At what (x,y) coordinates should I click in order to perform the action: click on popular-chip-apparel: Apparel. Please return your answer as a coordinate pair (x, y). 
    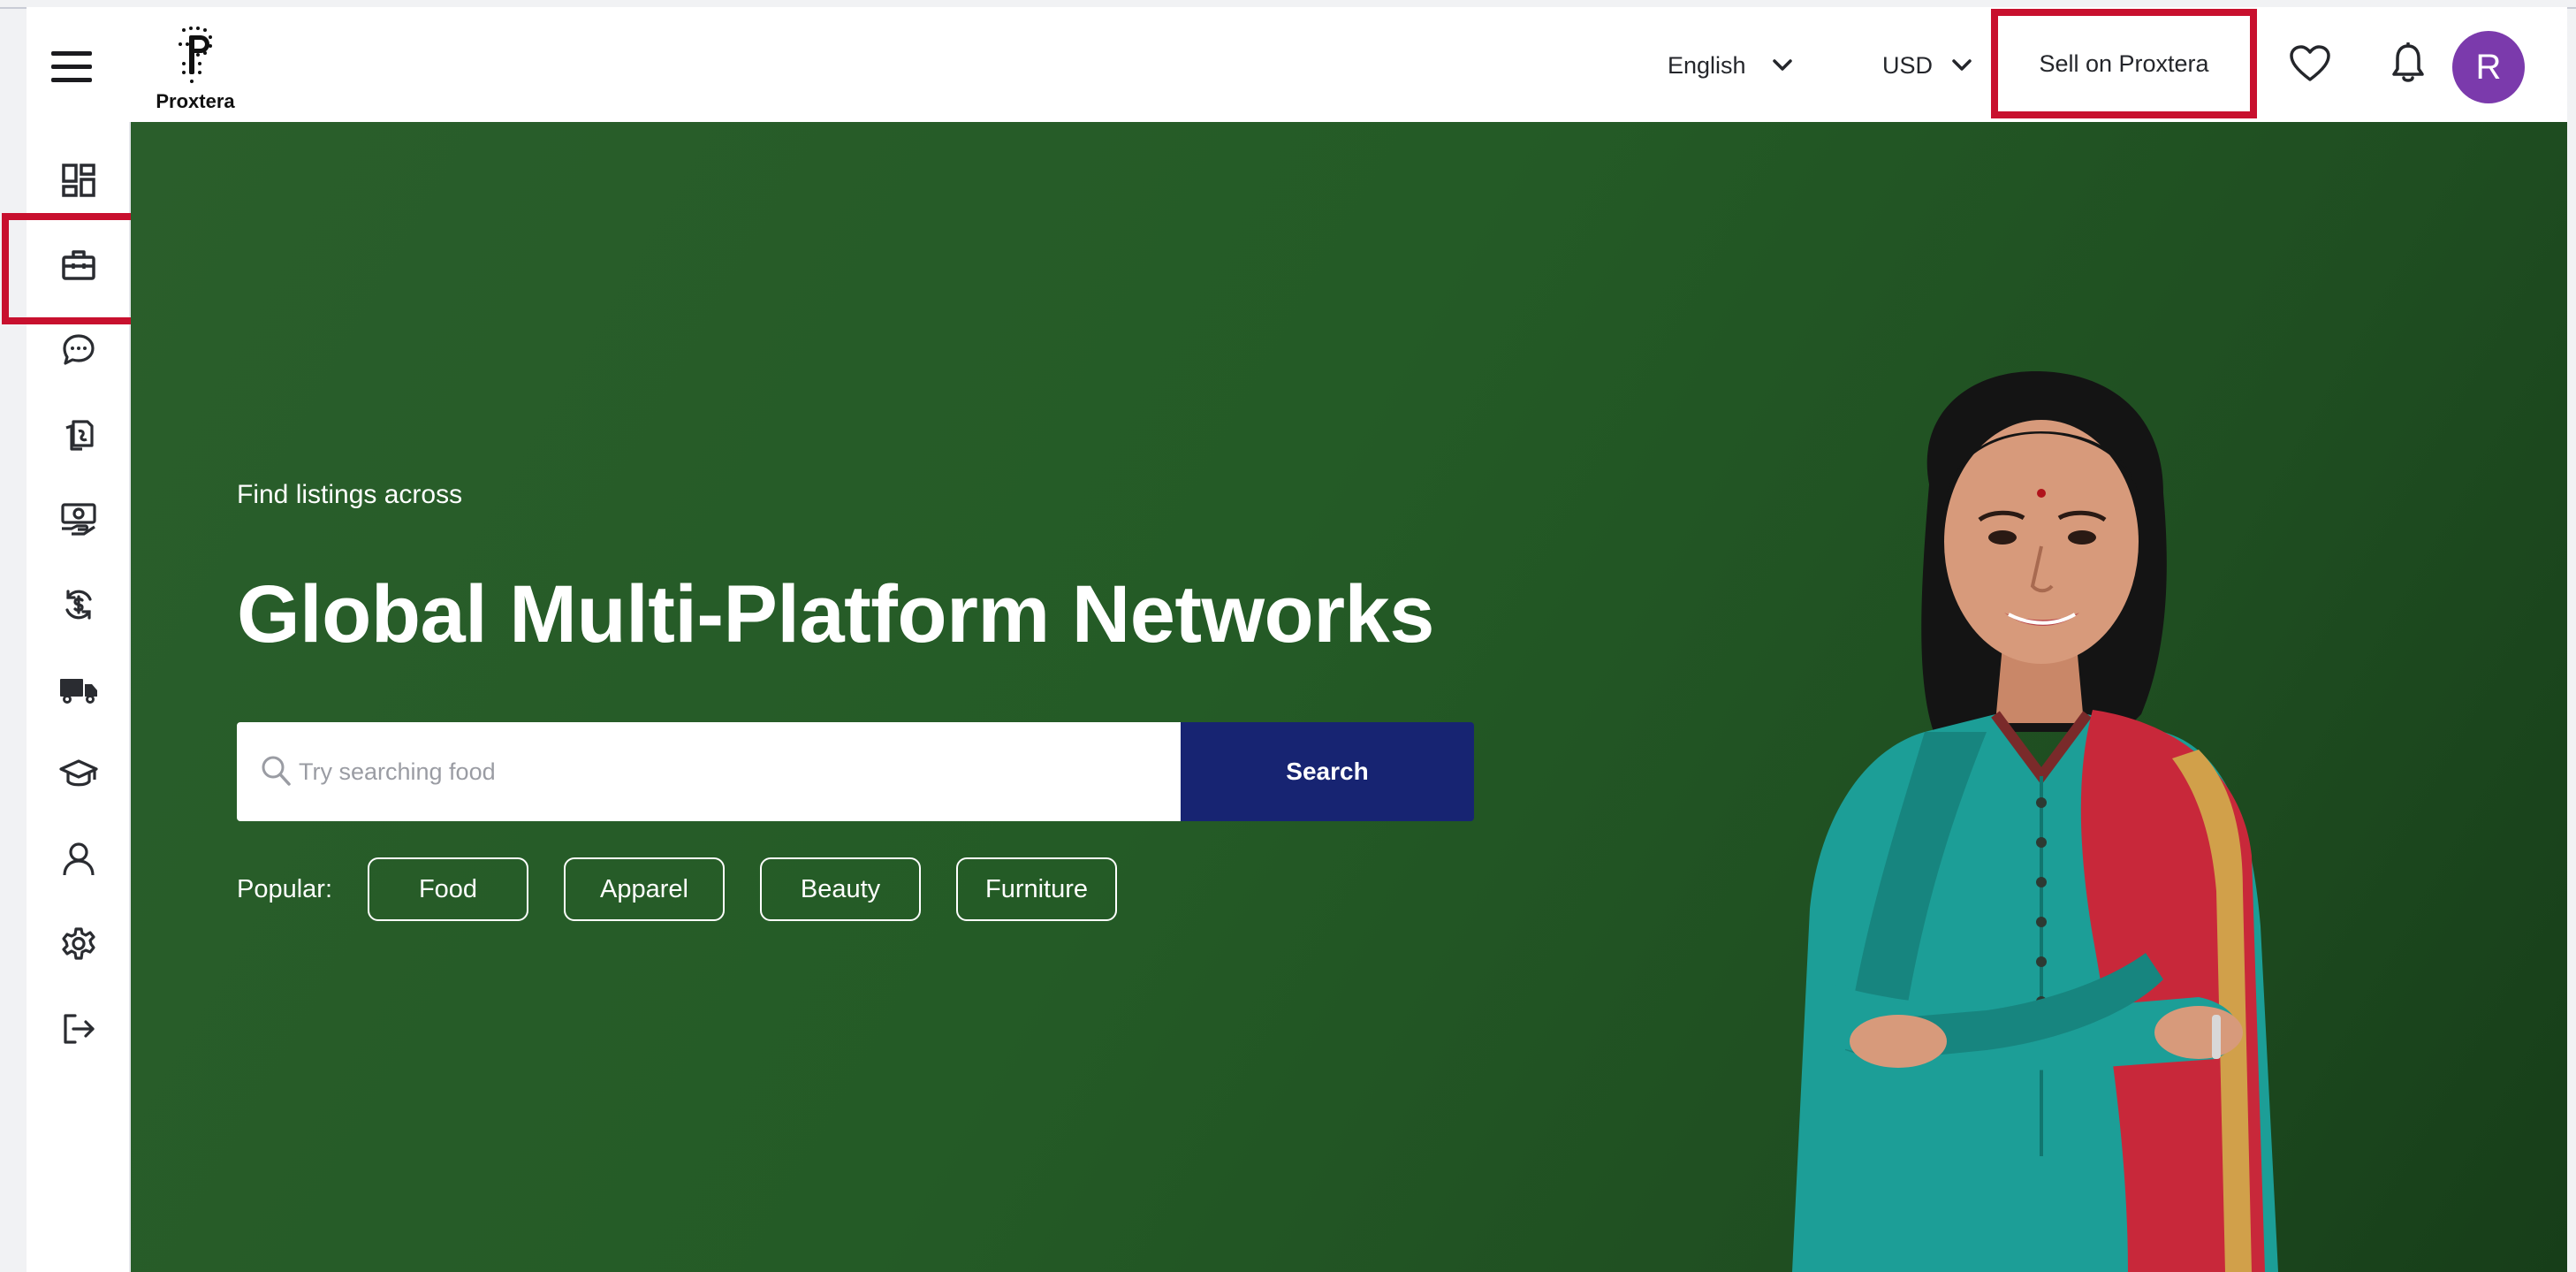
    Looking at the image, I should click on (645, 889).